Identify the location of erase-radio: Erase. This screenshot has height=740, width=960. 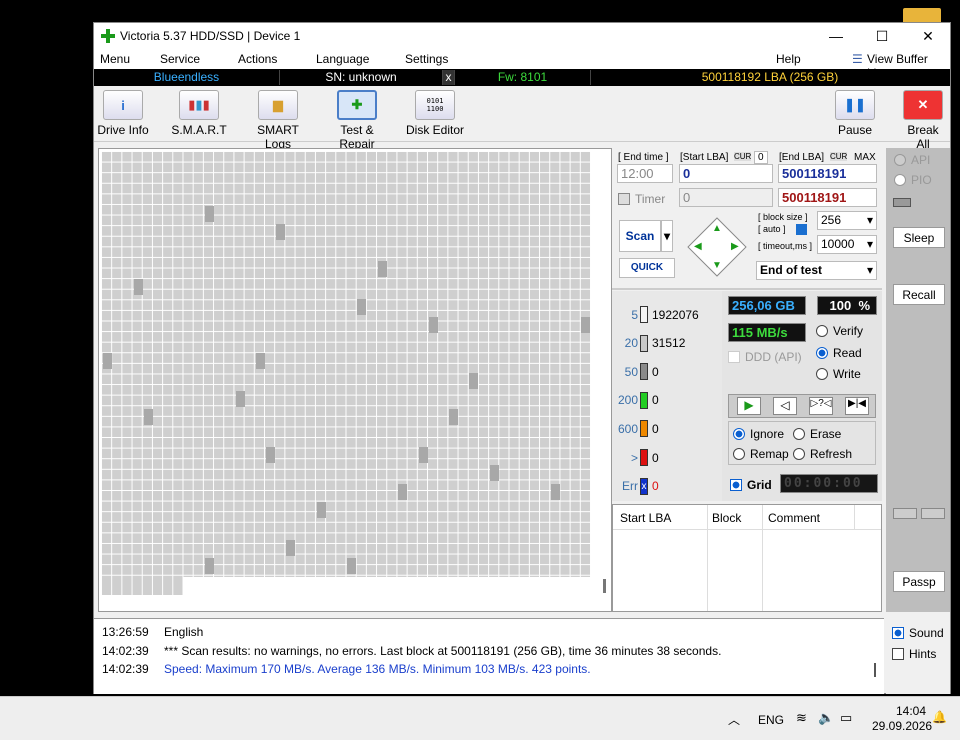
(817, 434).